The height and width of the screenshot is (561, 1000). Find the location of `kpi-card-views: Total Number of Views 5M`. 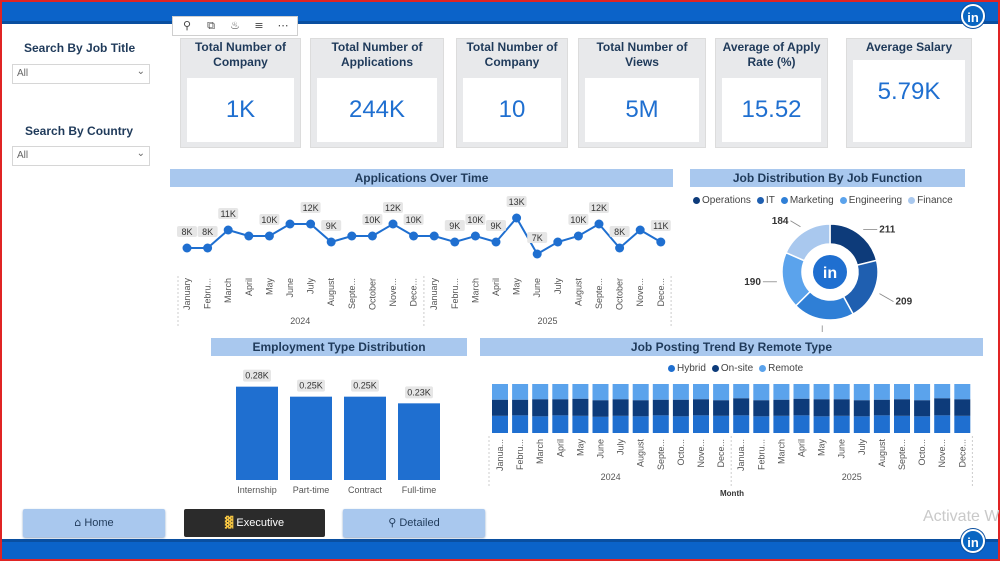

kpi-card-views: Total Number of Views 5M is located at coordinates (642, 93).